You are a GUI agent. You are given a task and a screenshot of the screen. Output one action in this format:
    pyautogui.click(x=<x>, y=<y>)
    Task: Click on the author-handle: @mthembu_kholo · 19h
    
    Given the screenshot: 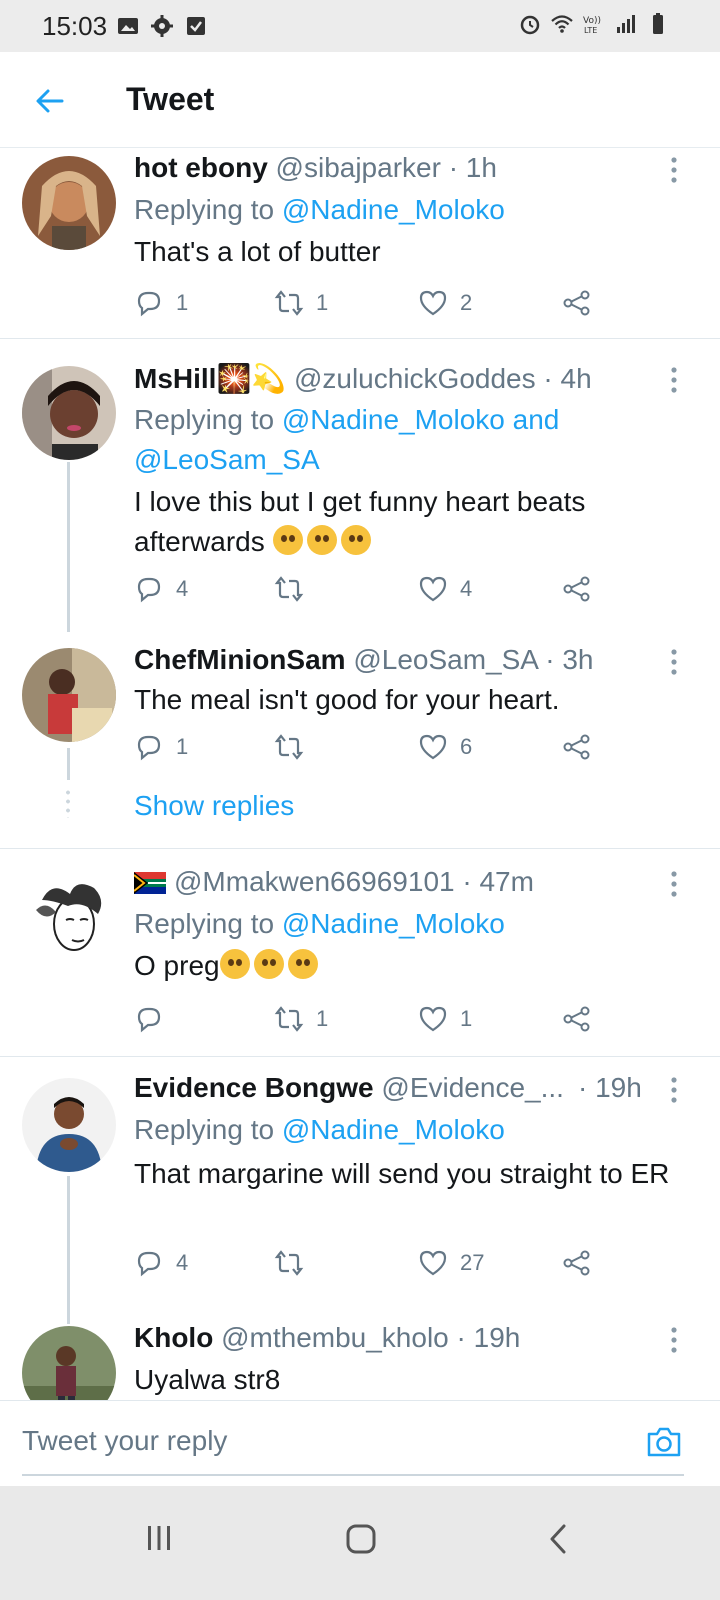 What is the action you would take?
    pyautogui.click(x=370, y=1337)
    